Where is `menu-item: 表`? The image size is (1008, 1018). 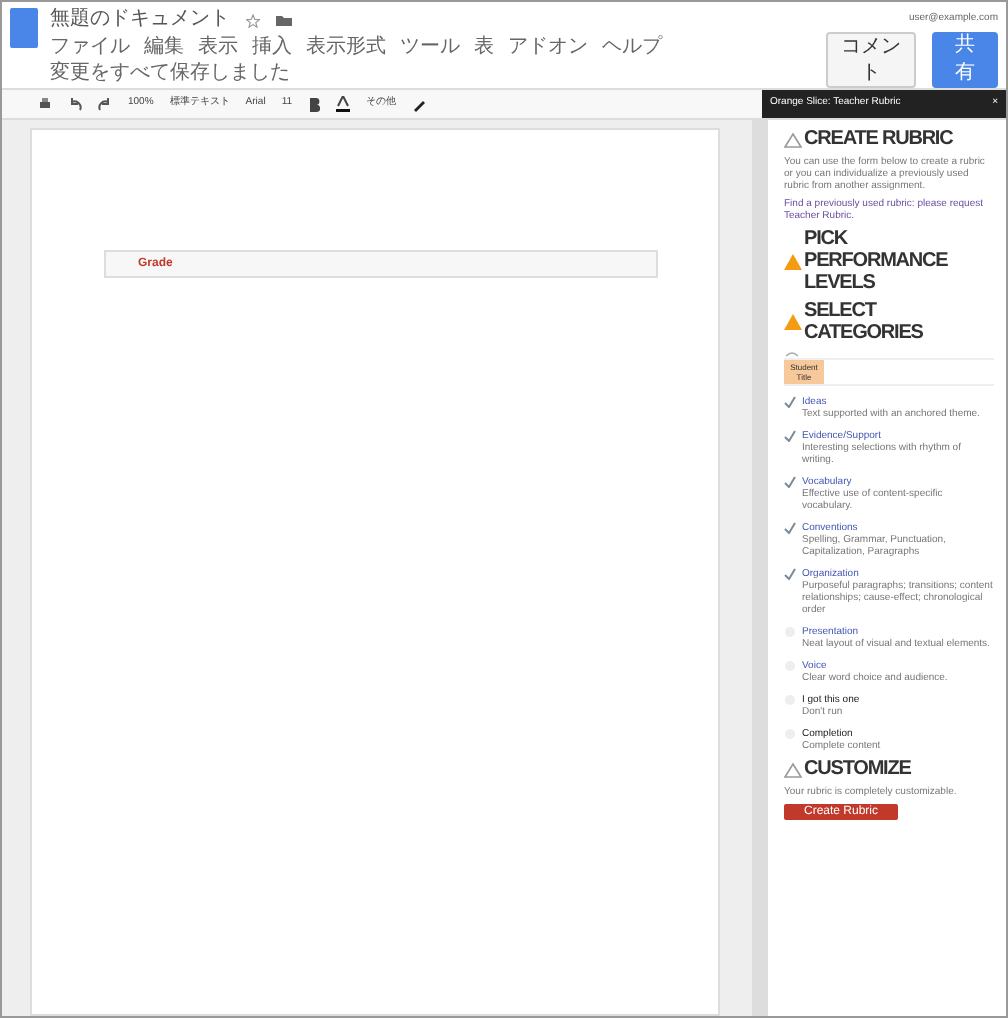
menu-item: 表 is located at coordinates (484, 47).